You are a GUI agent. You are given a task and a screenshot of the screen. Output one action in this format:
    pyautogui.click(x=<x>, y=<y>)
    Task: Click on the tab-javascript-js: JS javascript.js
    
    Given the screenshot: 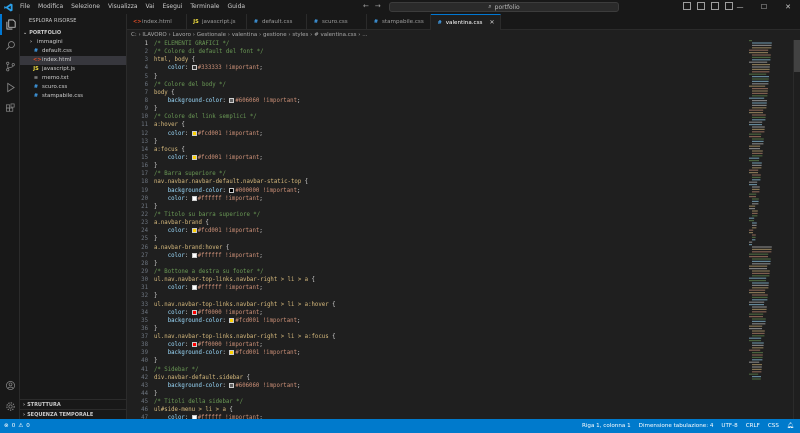 What is the action you would take?
    pyautogui.click(x=217, y=22)
    